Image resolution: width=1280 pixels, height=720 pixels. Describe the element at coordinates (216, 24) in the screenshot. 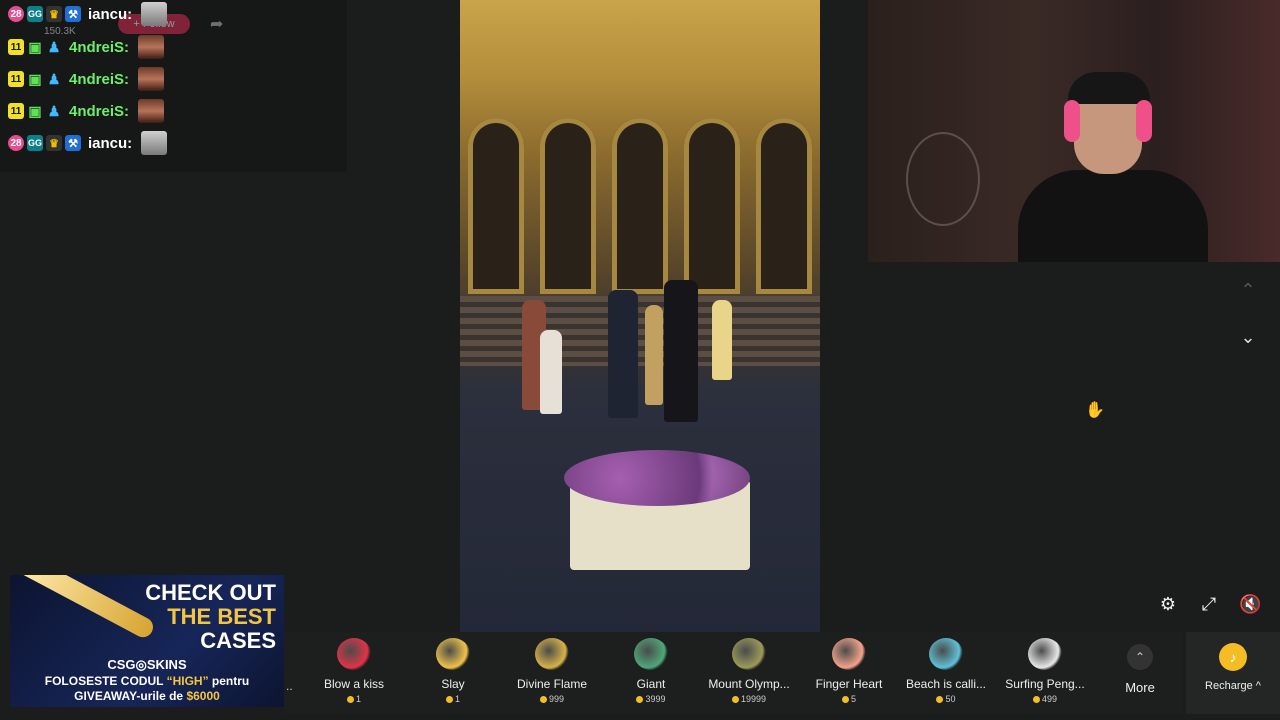

I see `share-icon: ➦` at that location.